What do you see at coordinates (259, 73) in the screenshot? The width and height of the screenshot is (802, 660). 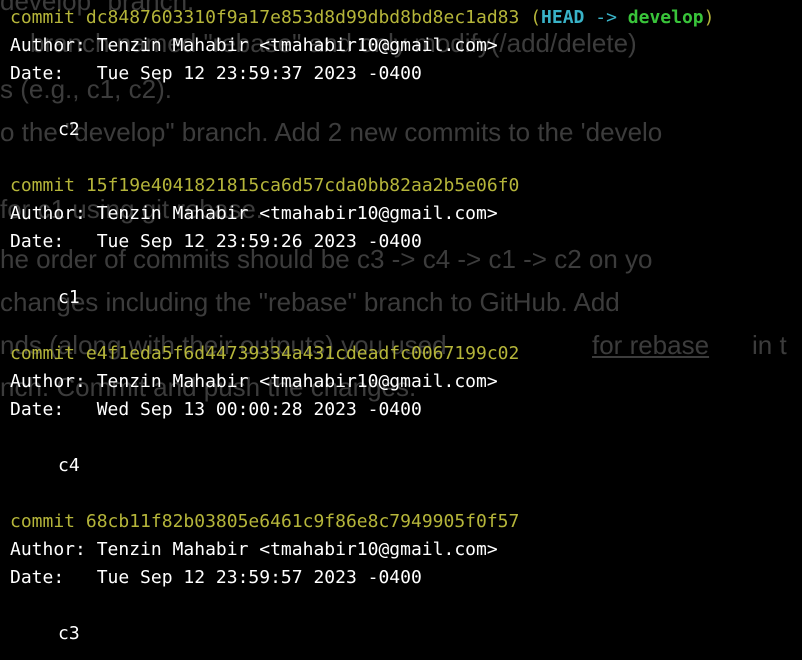 I see `date-value: Tue Sep 12 23:59:37 2023 -0400` at bounding box center [259, 73].